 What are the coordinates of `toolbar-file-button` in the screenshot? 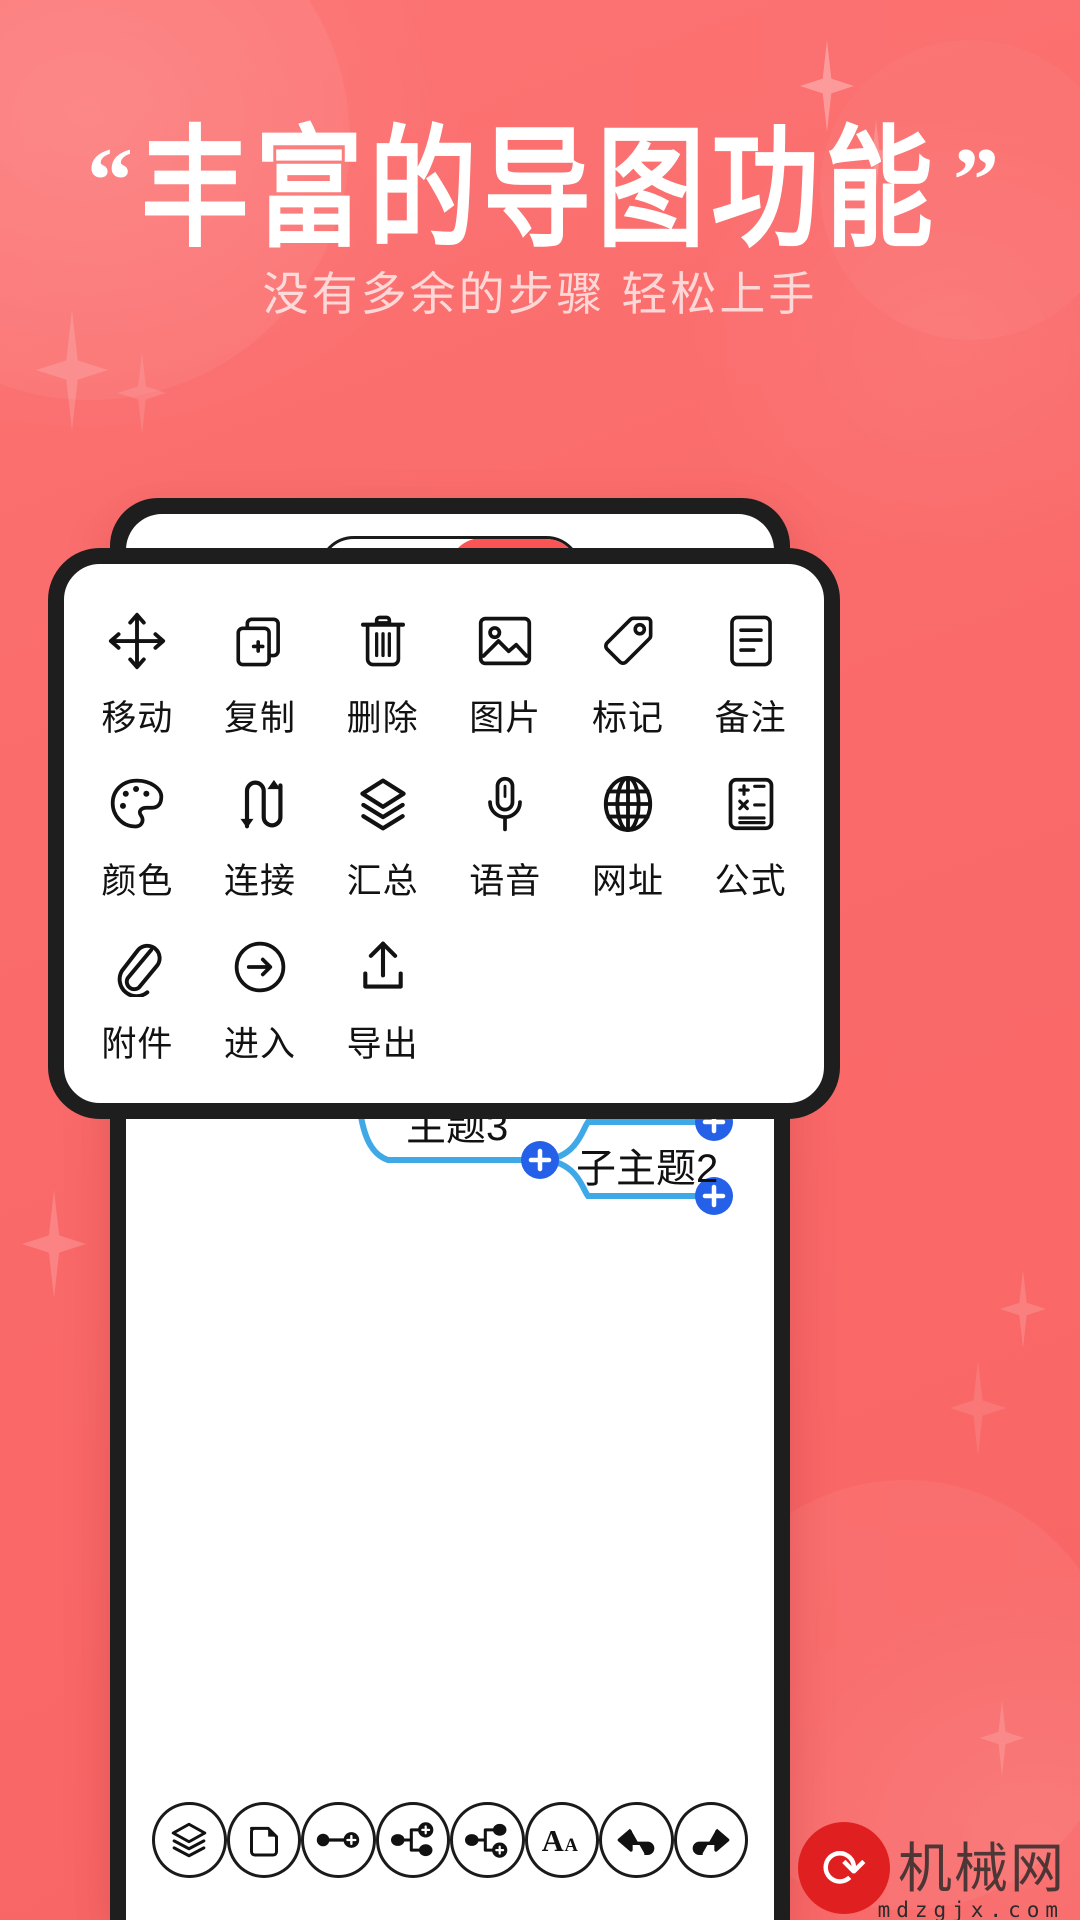 It's located at (263, 1840).